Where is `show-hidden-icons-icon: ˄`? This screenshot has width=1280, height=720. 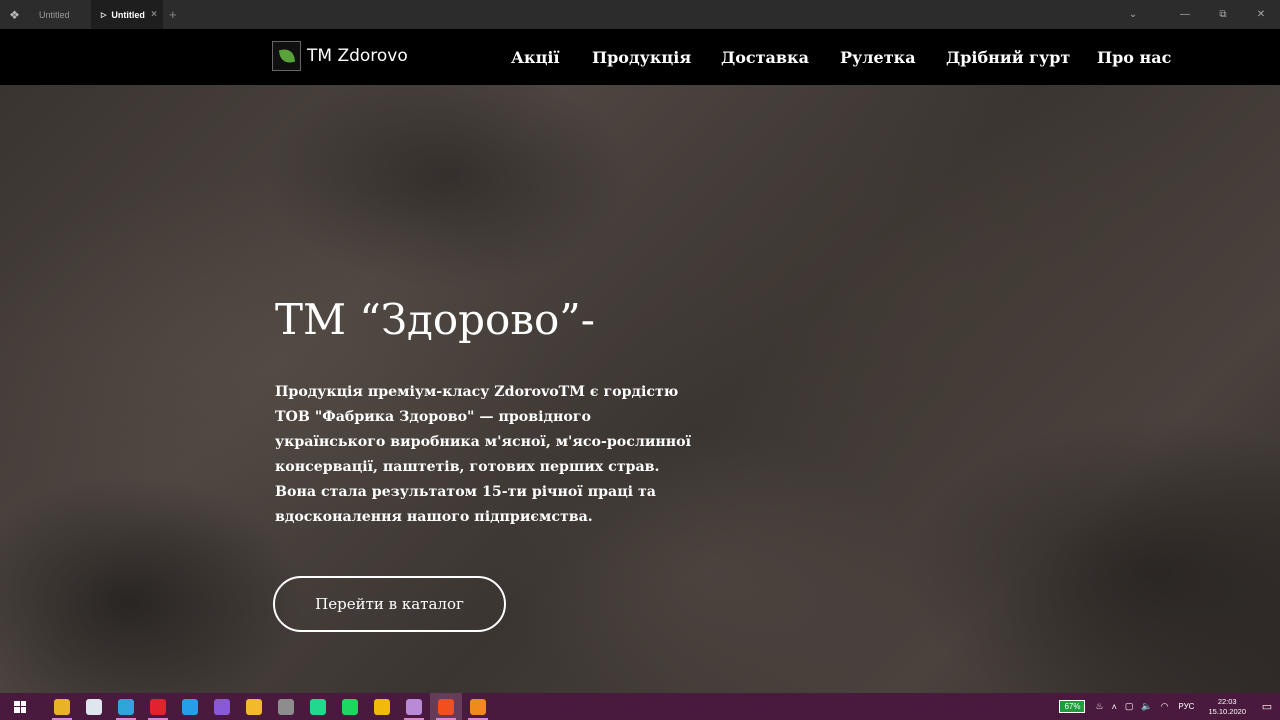
show-hidden-icons-icon: ˄ is located at coordinates (1114, 707).